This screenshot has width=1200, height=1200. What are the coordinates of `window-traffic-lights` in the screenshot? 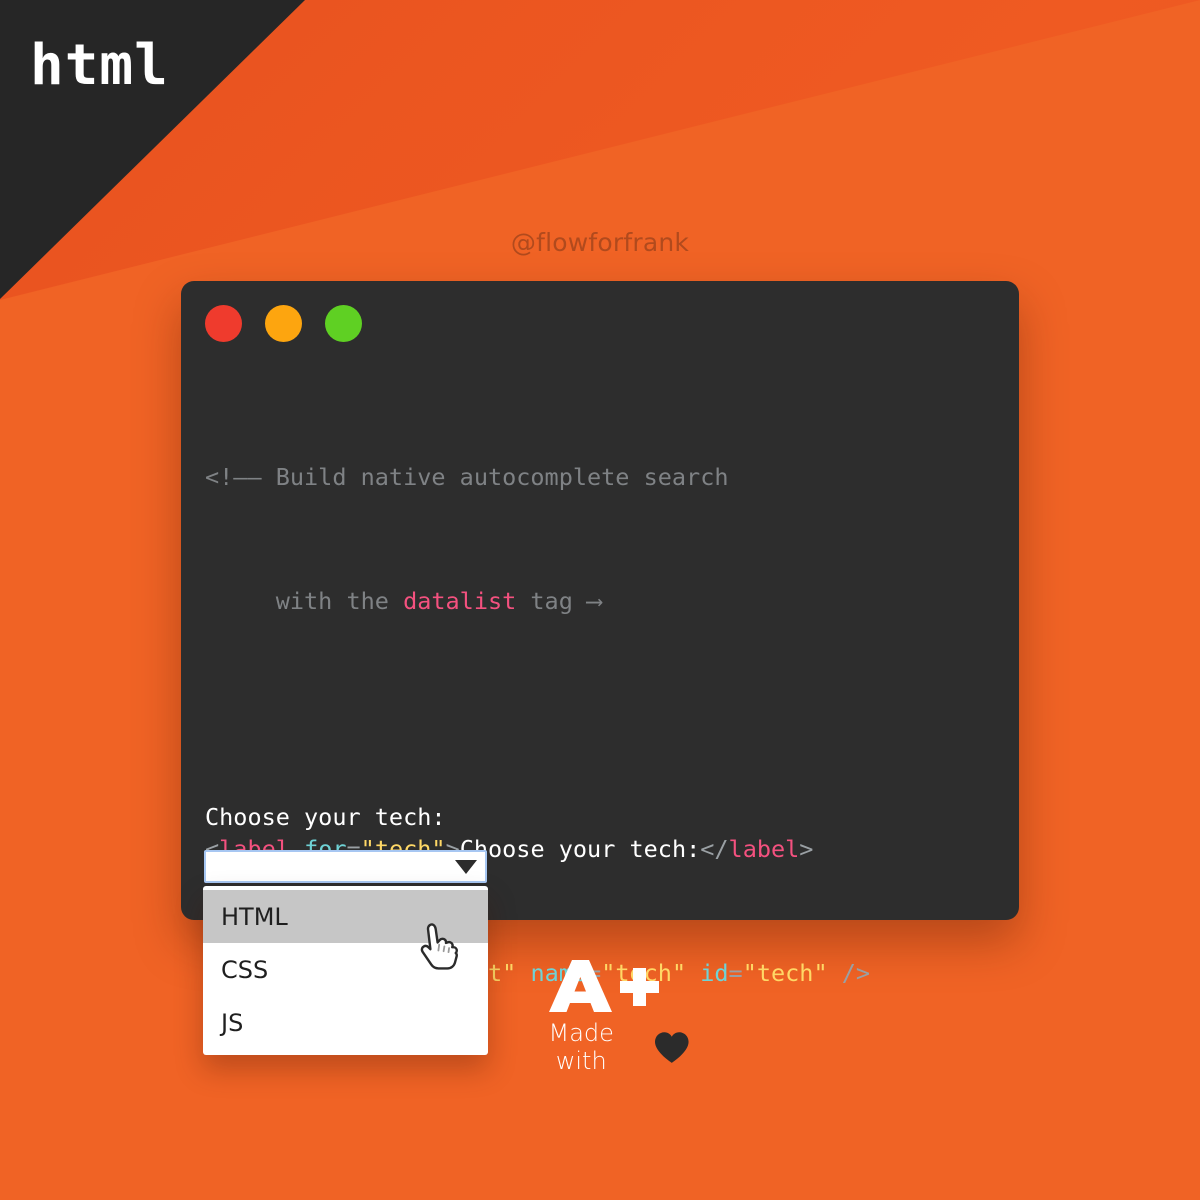 It's located at (283, 323).